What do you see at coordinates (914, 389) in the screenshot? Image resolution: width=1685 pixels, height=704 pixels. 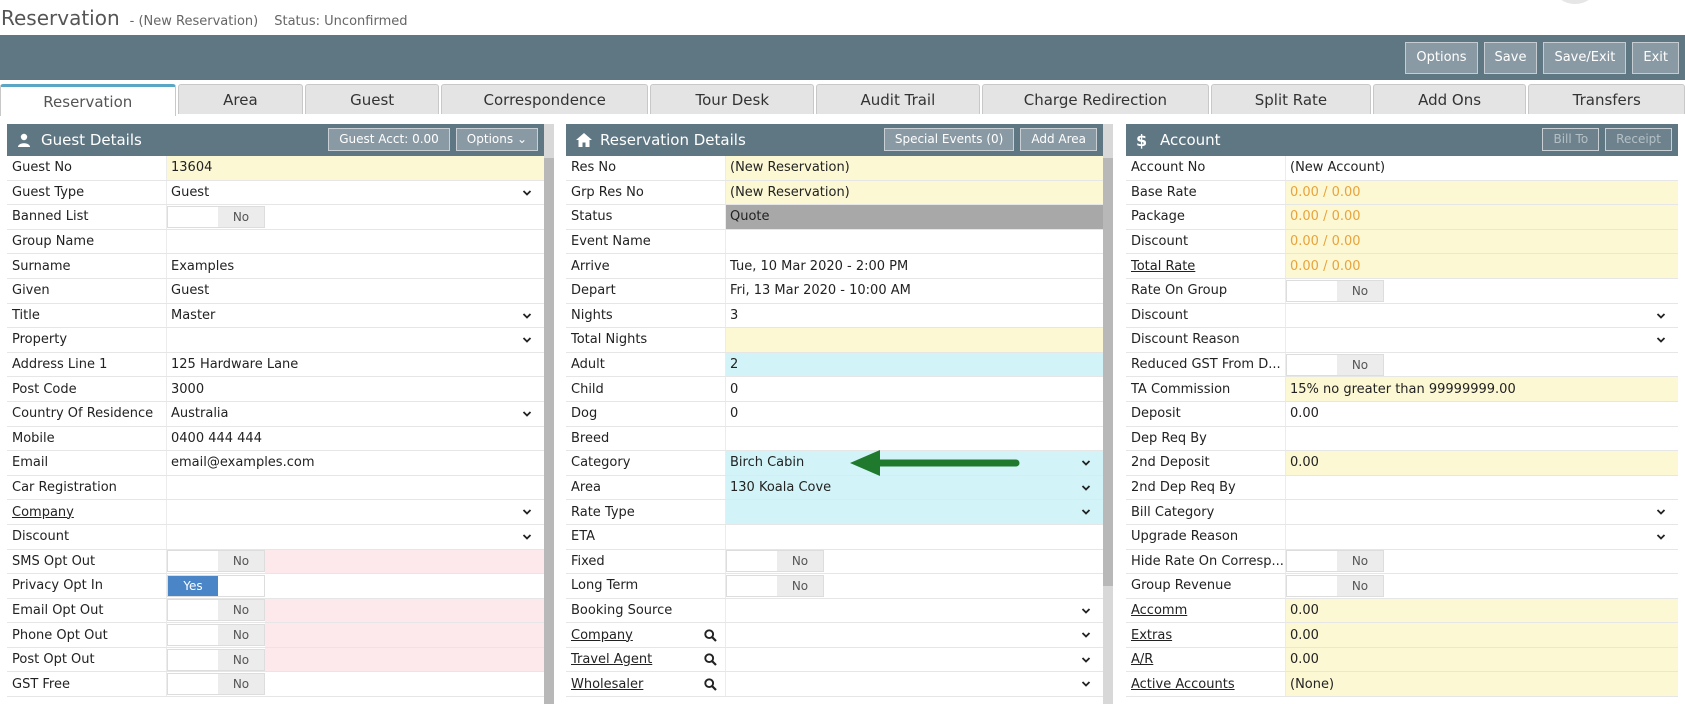 I see `reservation-child-field: 0` at bounding box center [914, 389].